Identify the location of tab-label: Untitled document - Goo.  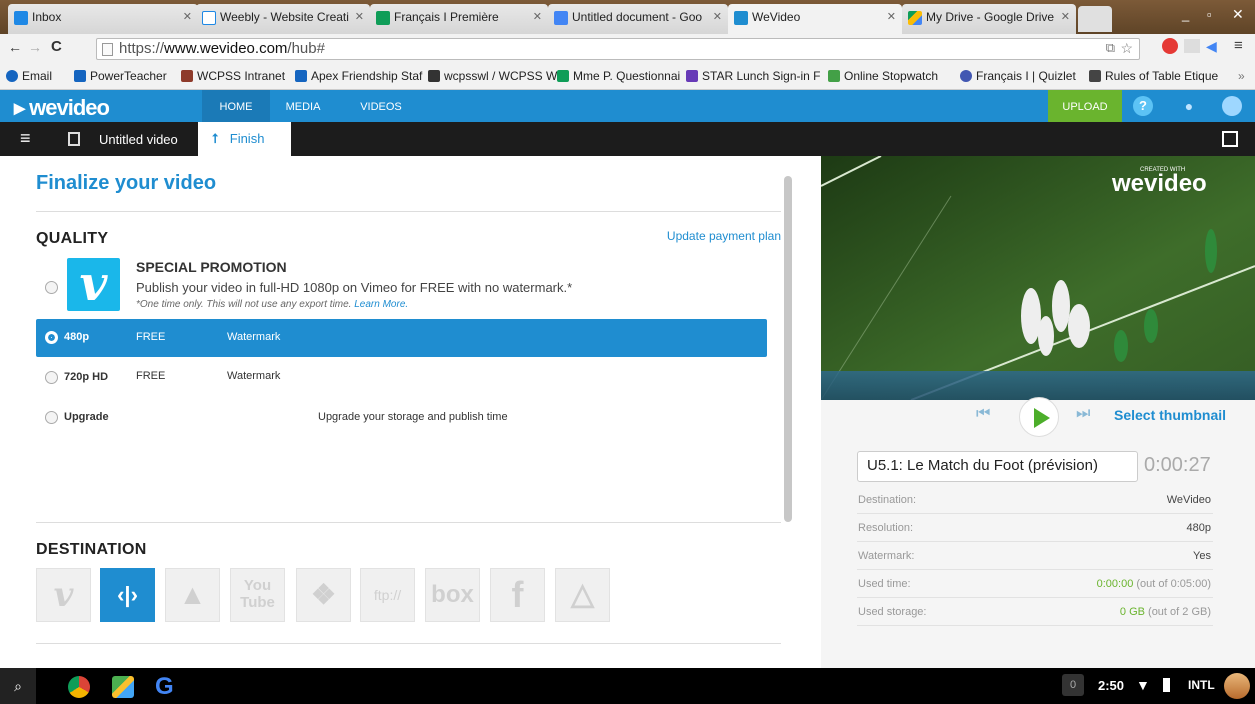
(637, 17).